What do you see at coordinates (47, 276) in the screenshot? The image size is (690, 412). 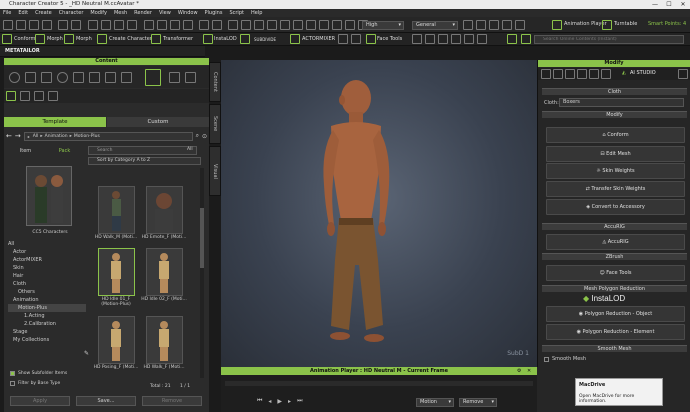 I see `tree-item: Hair` at bounding box center [47, 276].